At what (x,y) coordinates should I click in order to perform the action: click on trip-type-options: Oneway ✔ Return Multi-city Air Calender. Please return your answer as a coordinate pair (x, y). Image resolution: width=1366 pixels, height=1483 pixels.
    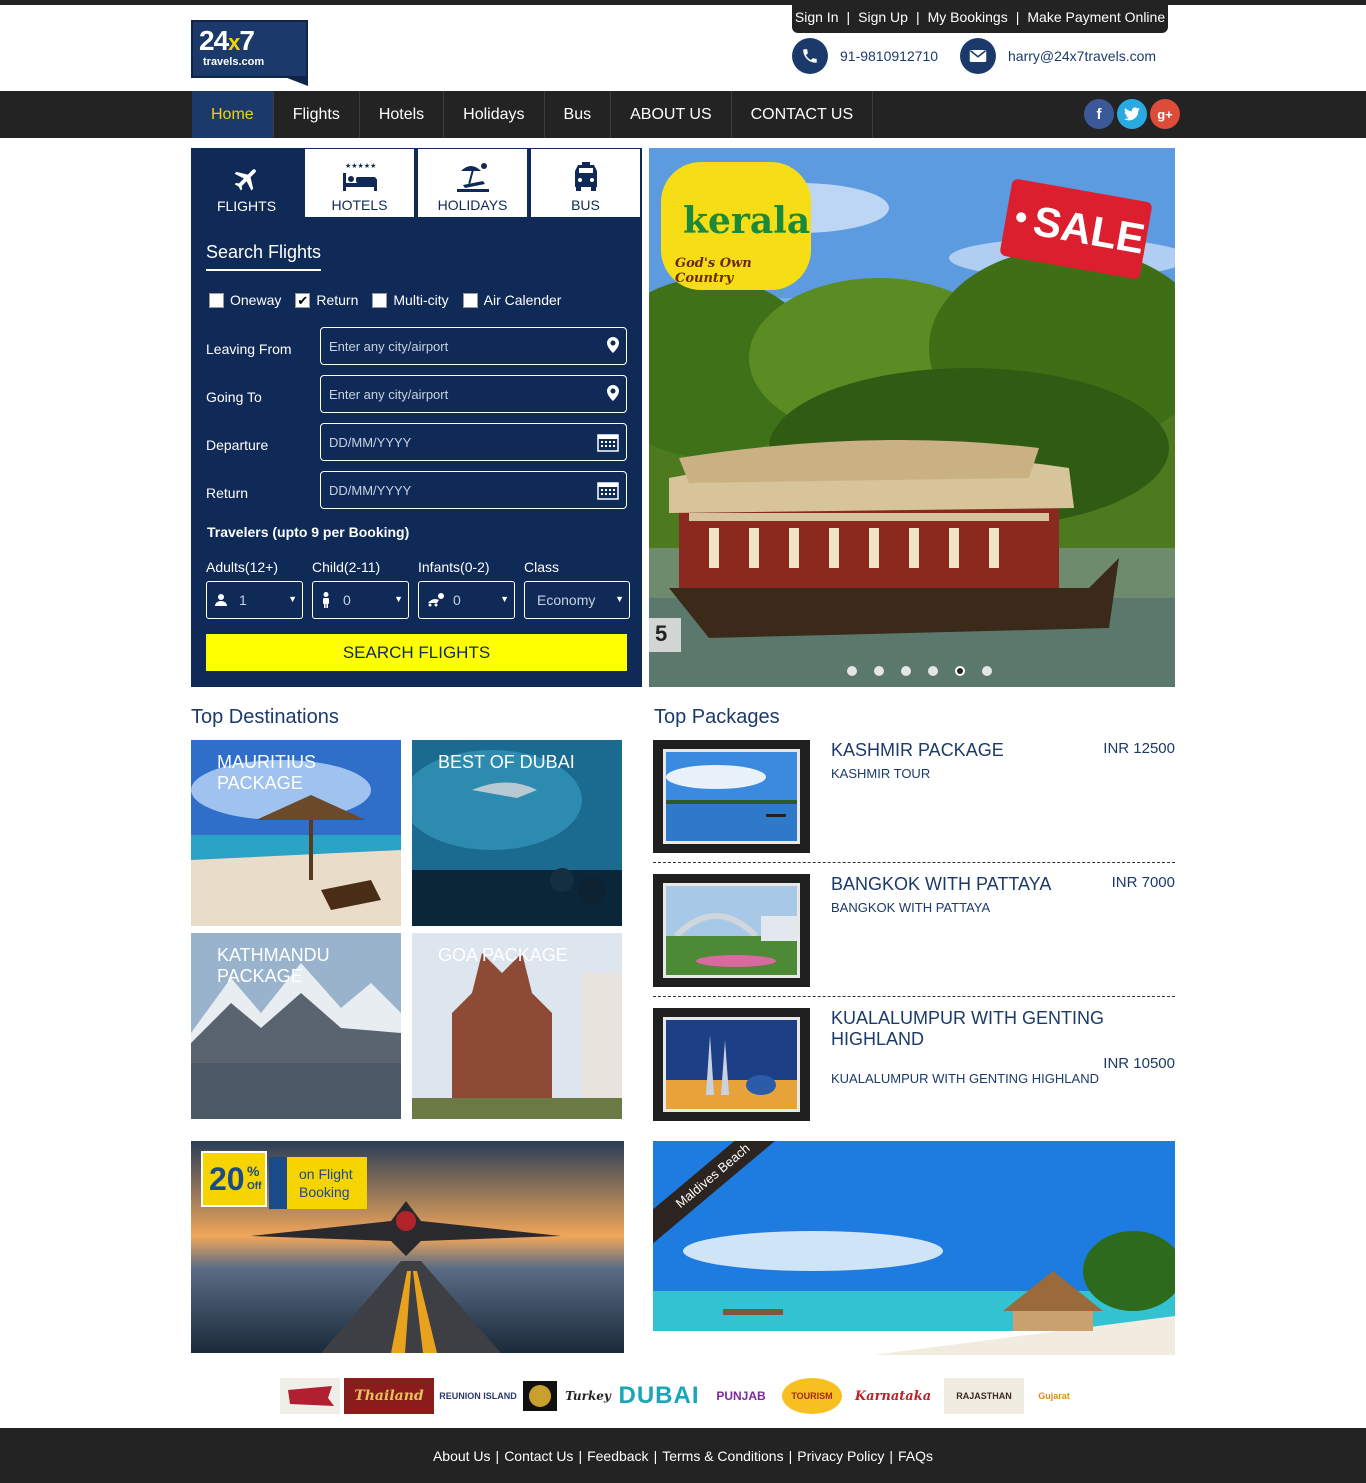
    Looking at the image, I should click on (385, 300).